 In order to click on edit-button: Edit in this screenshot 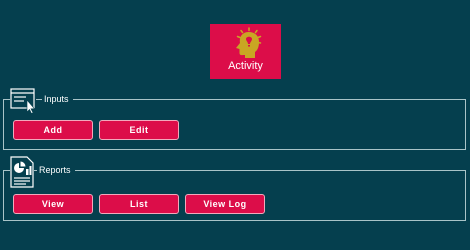, I will do `click(139, 130)`.